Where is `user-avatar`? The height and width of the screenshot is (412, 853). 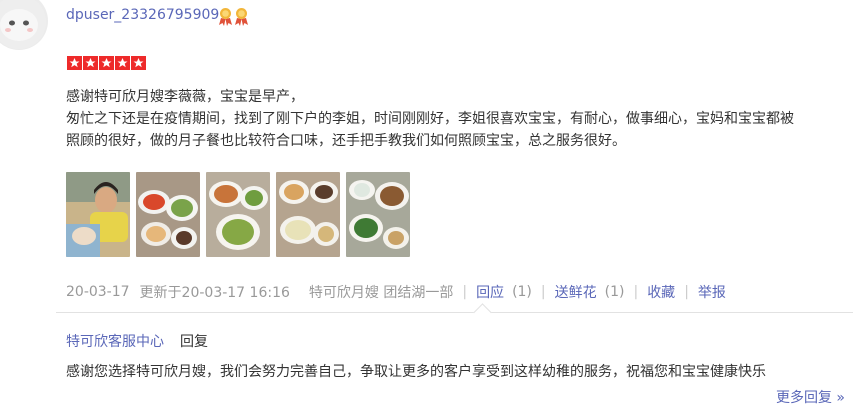
user-avatar is located at coordinates (24, 25).